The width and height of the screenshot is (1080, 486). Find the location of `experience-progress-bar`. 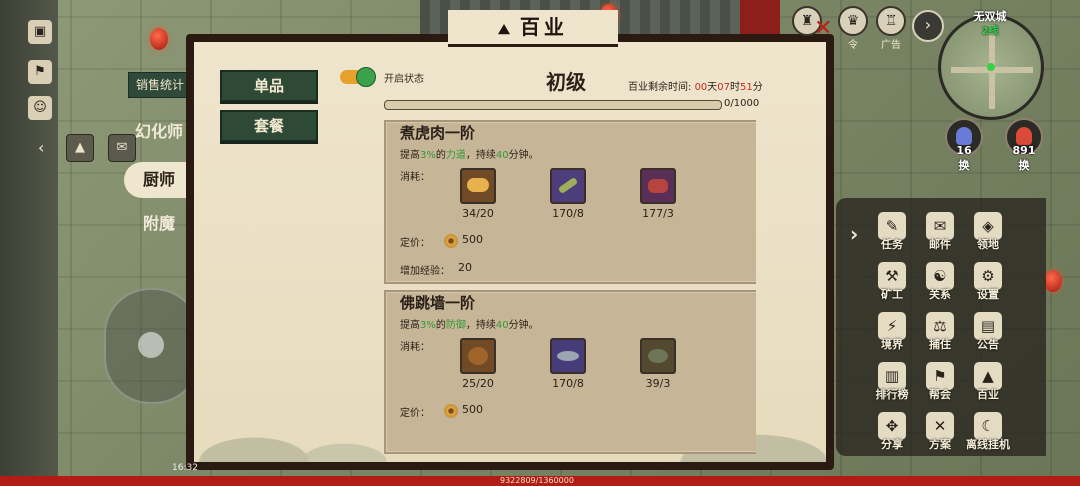

experience-progress-bar is located at coordinates (553, 105).